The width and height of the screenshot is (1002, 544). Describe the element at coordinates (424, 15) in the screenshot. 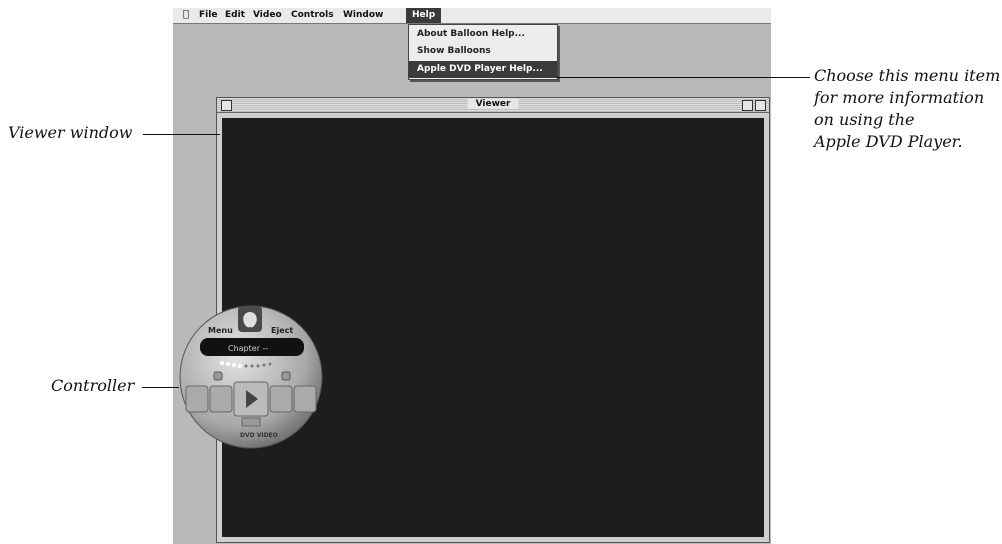

I see `menu-help: Help` at that location.